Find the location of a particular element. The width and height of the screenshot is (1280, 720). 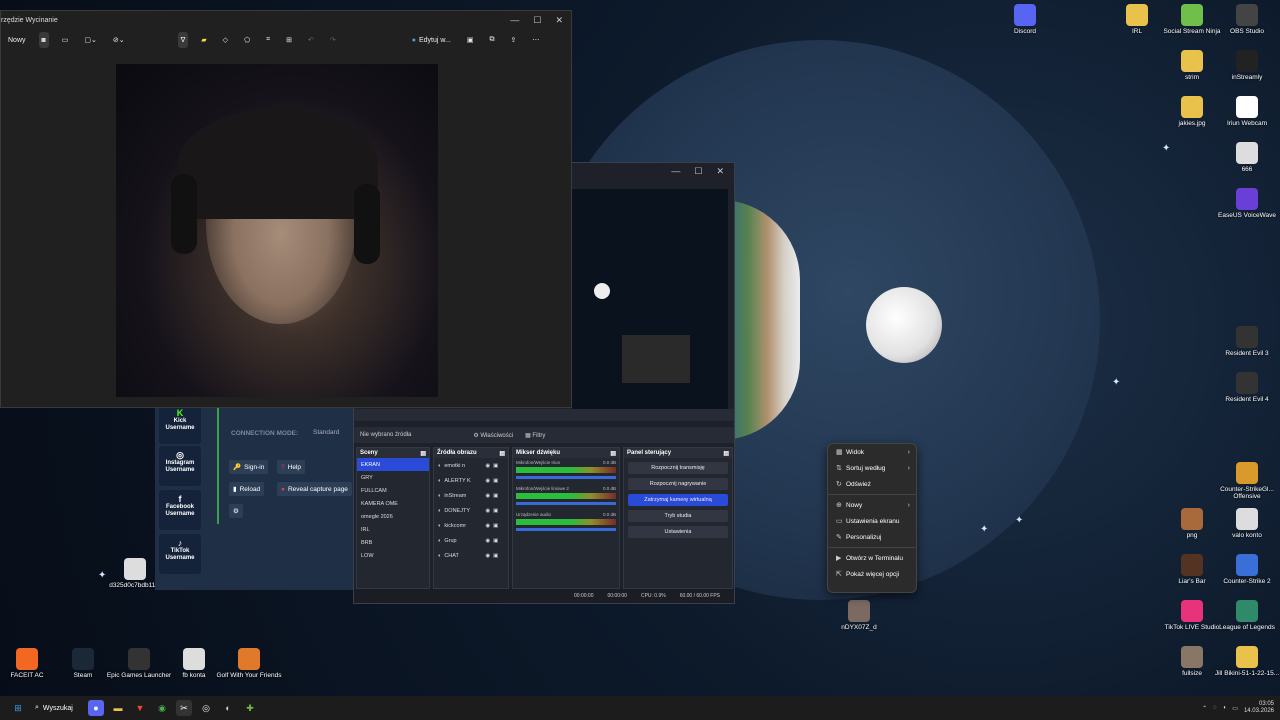

context-menu-item: ▦ Widok › is located at coordinates (872, 452).